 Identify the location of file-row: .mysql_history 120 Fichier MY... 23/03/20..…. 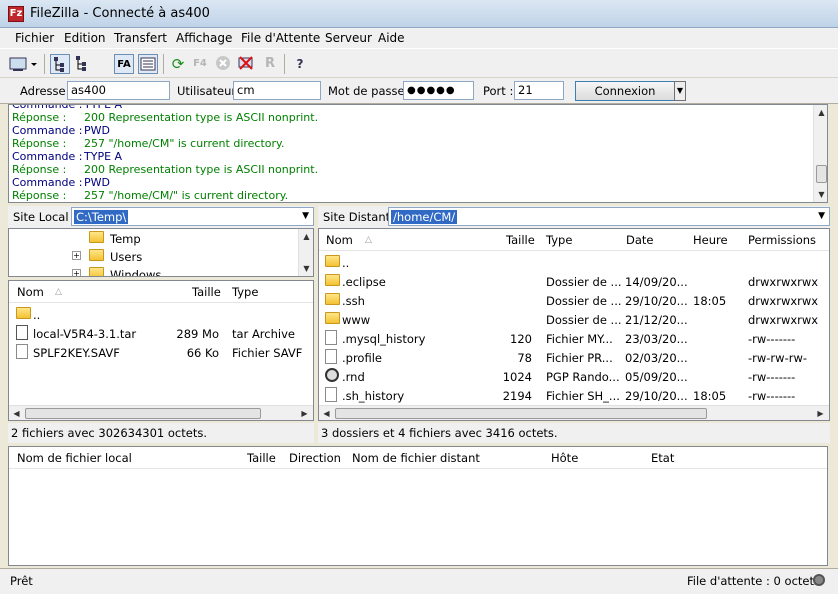
(574, 338).